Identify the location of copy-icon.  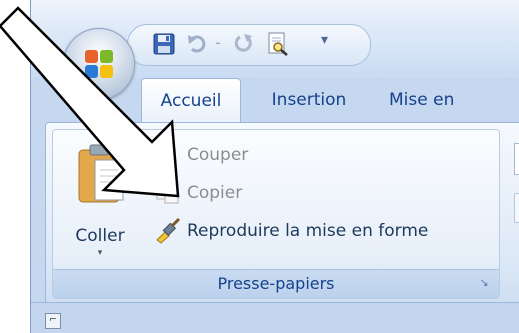
(168, 193).